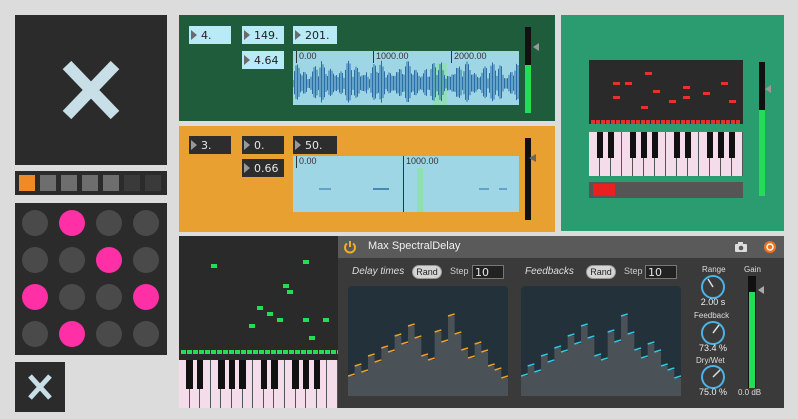 Image resolution: width=798 pixels, height=419 pixels. I want to click on waveform-display: 0.00 1000.00, so click(406, 184).